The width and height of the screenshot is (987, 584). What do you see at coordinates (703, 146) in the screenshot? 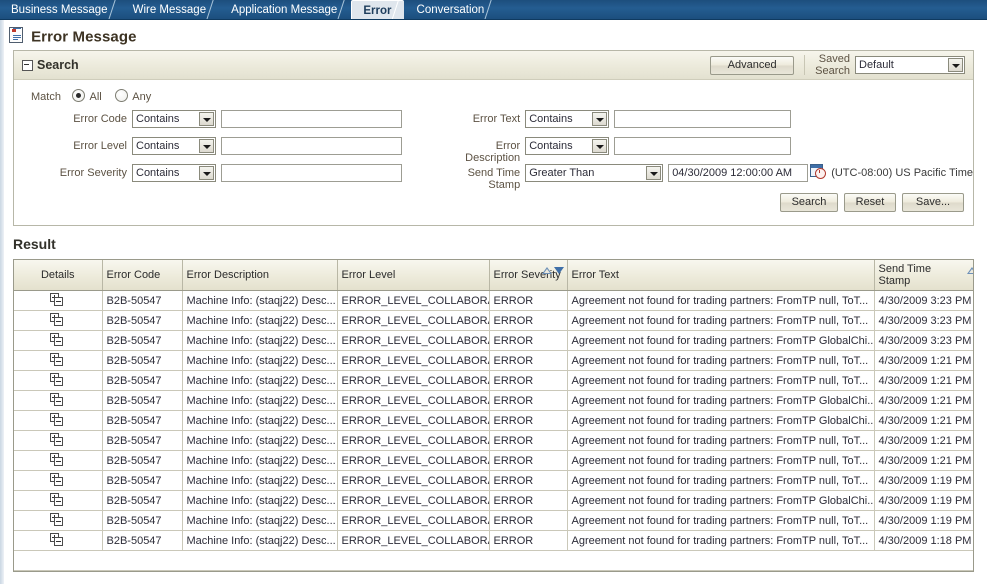
I see `error-description-input` at bounding box center [703, 146].